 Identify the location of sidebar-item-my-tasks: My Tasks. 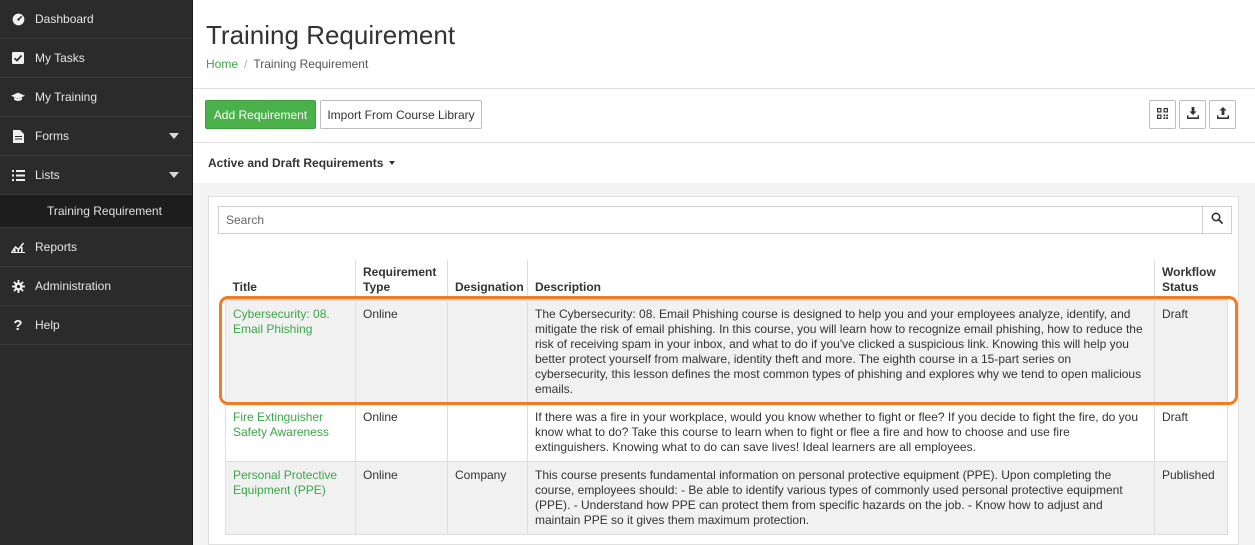
(96, 58).